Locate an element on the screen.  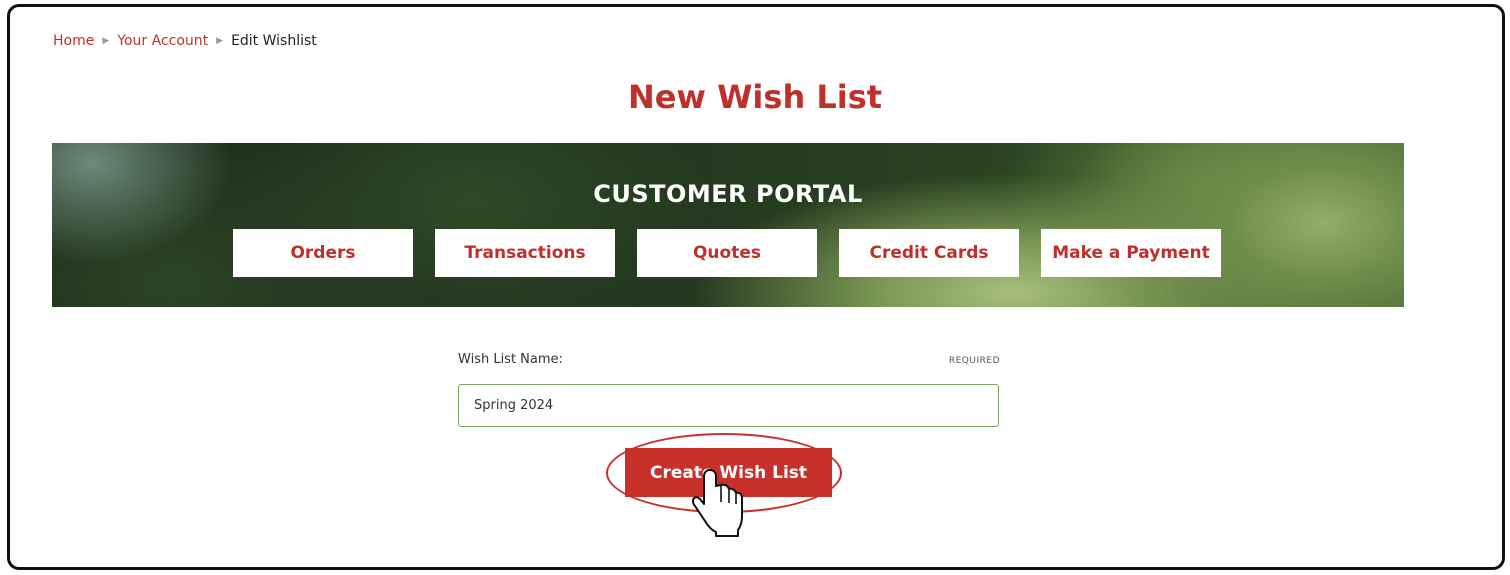
page-title: New Wish List is located at coordinates (755, 97).